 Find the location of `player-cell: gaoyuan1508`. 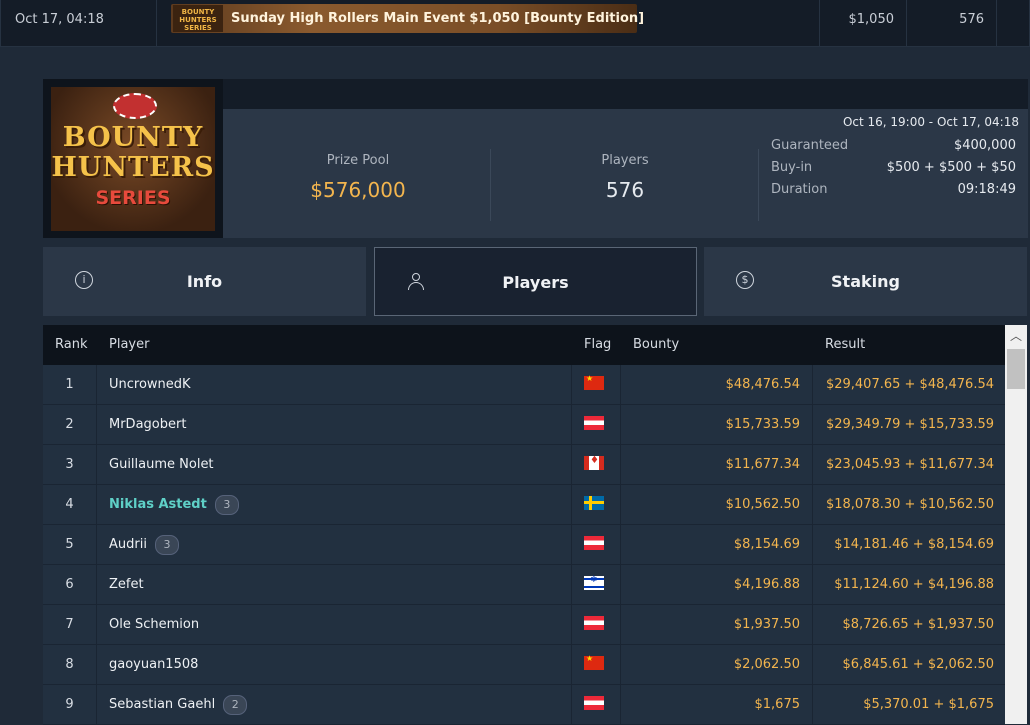

player-cell: gaoyuan1508 is located at coordinates (153, 664).